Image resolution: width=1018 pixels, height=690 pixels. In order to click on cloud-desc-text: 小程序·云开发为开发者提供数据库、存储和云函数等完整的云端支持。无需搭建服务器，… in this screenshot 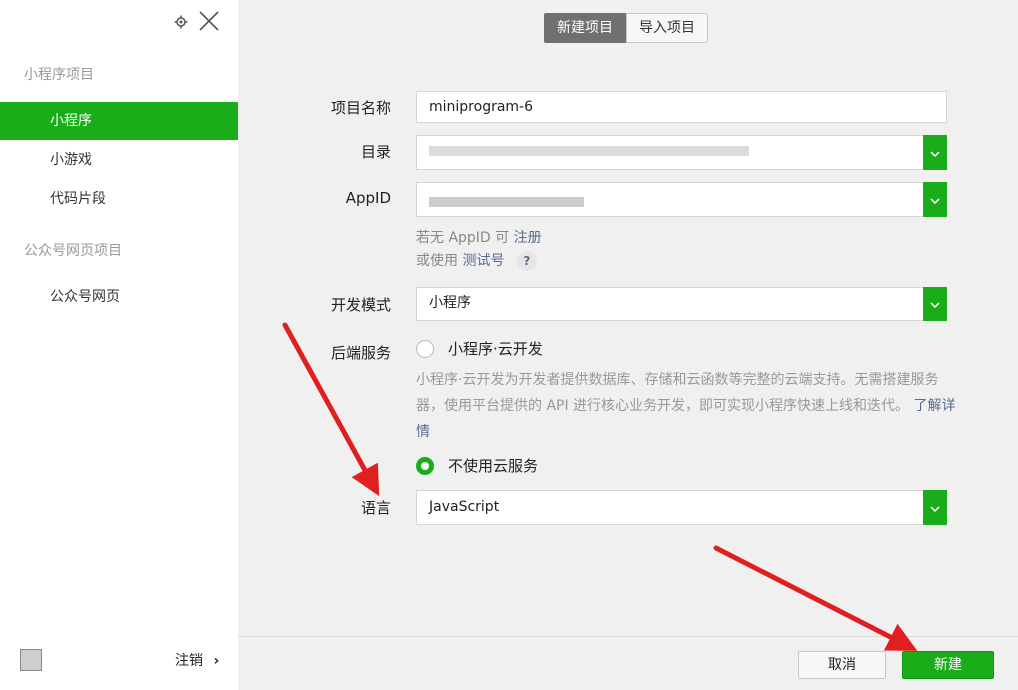, I will do `click(677, 393)`.